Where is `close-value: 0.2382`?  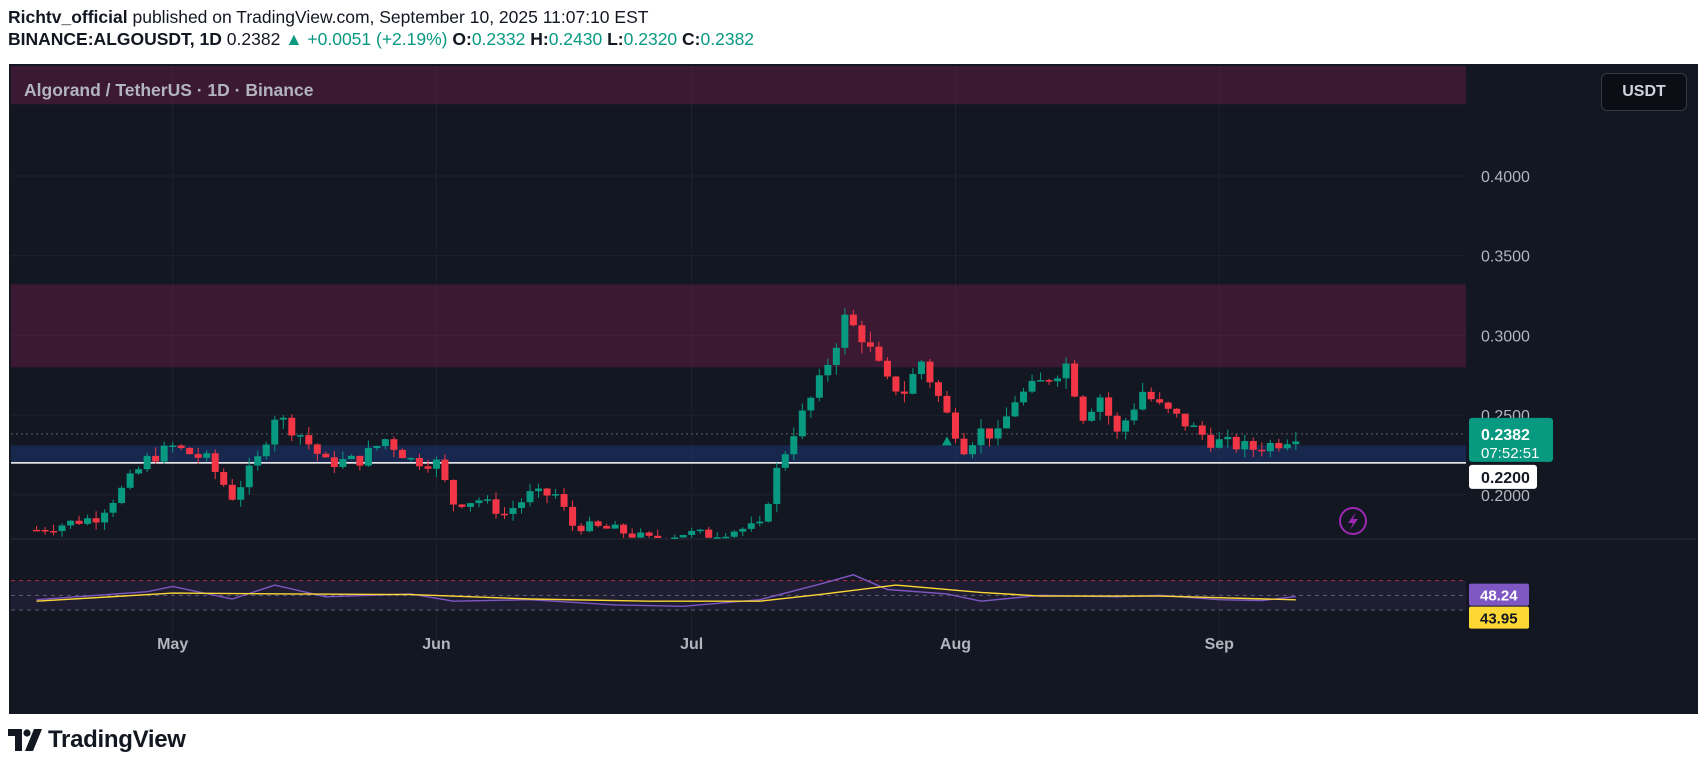
close-value: 0.2382 is located at coordinates (727, 39).